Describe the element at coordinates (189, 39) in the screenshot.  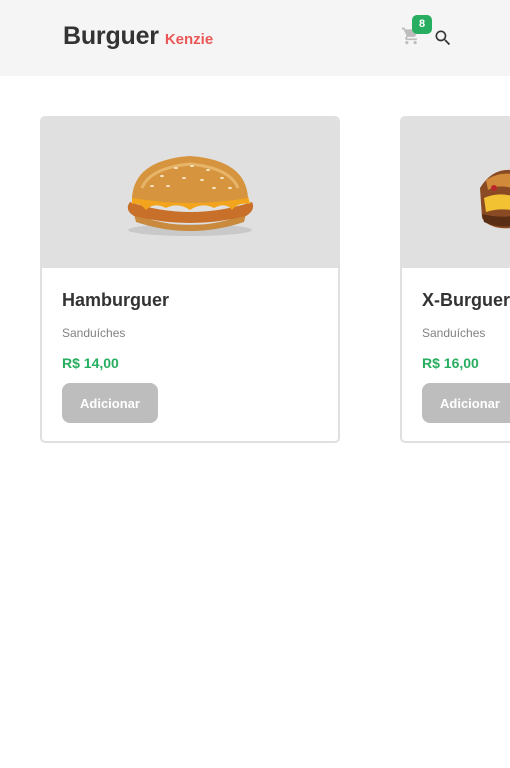
I see `brand-sub-text: Kenzie` at that location.